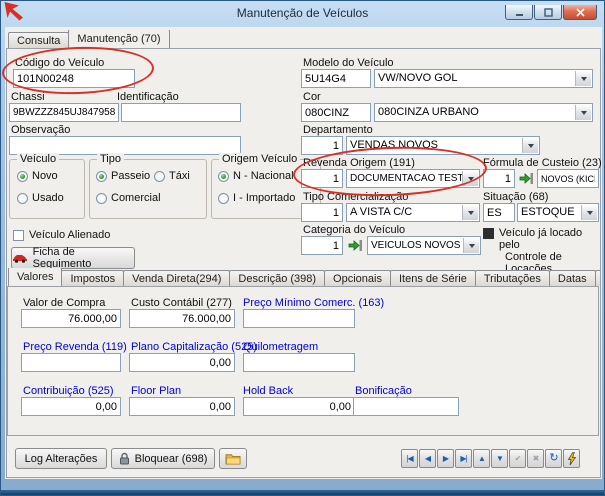  What do you see at coordinates (359, 163) in the screenshot?
I see `revenda-origem-label: Revenda Origem (191)` at bounding box center [359, 163].